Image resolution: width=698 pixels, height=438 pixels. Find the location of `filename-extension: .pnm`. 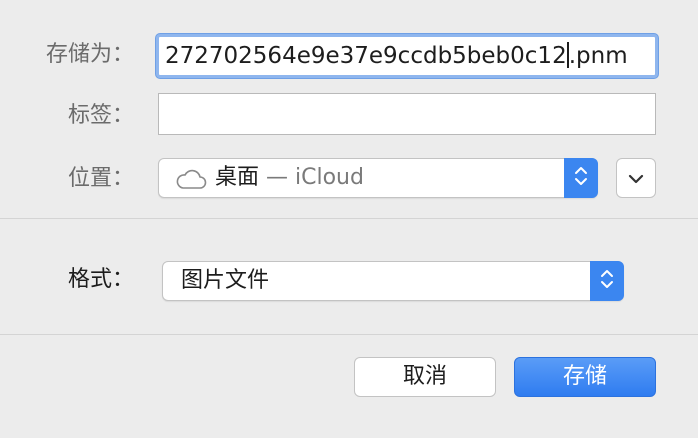

filename-extension: .pnm is located at coordinates (598, 56).